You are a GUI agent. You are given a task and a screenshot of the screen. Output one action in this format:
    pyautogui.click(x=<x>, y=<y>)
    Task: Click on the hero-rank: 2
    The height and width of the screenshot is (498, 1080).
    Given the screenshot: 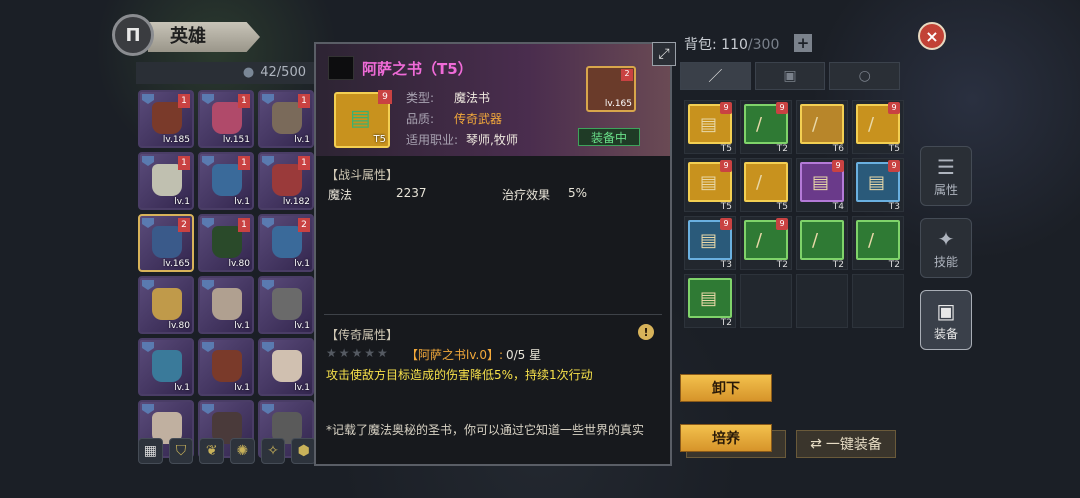 What is the action you would take?
    pyautogui.click(x=184, y=225)
    